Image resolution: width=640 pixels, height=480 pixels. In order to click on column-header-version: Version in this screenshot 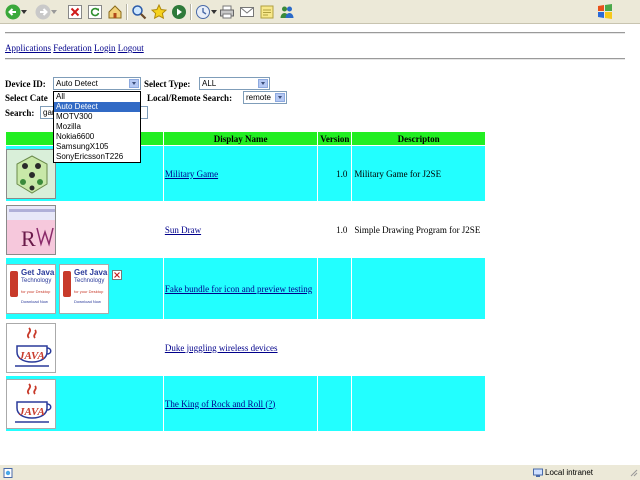, I will do `click(335, 138)`.